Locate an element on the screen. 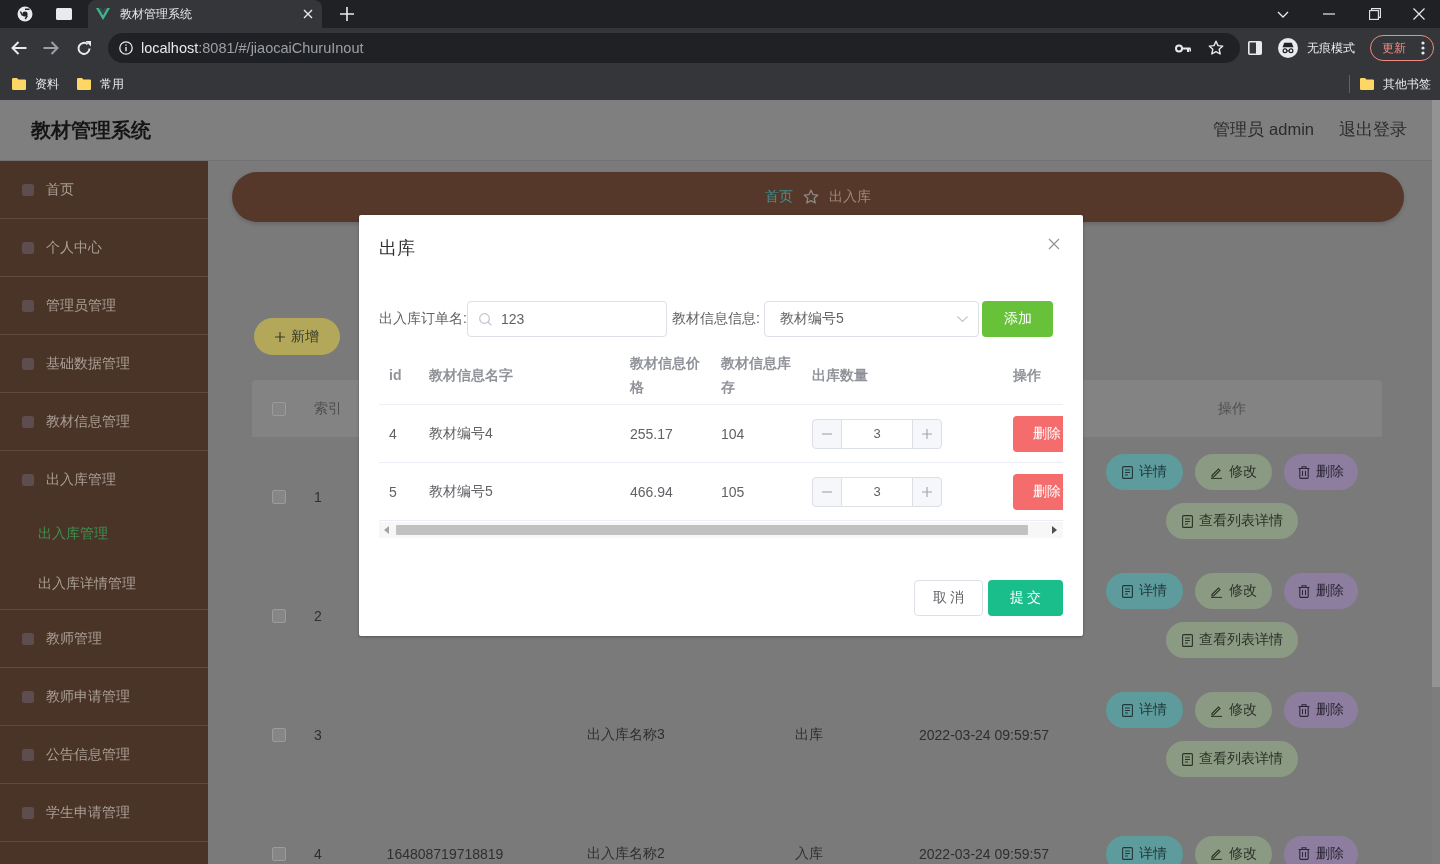 The width and height of the screenshot is (1440, 864). horizontal-scrollbar is located at coordinates (721, 530).